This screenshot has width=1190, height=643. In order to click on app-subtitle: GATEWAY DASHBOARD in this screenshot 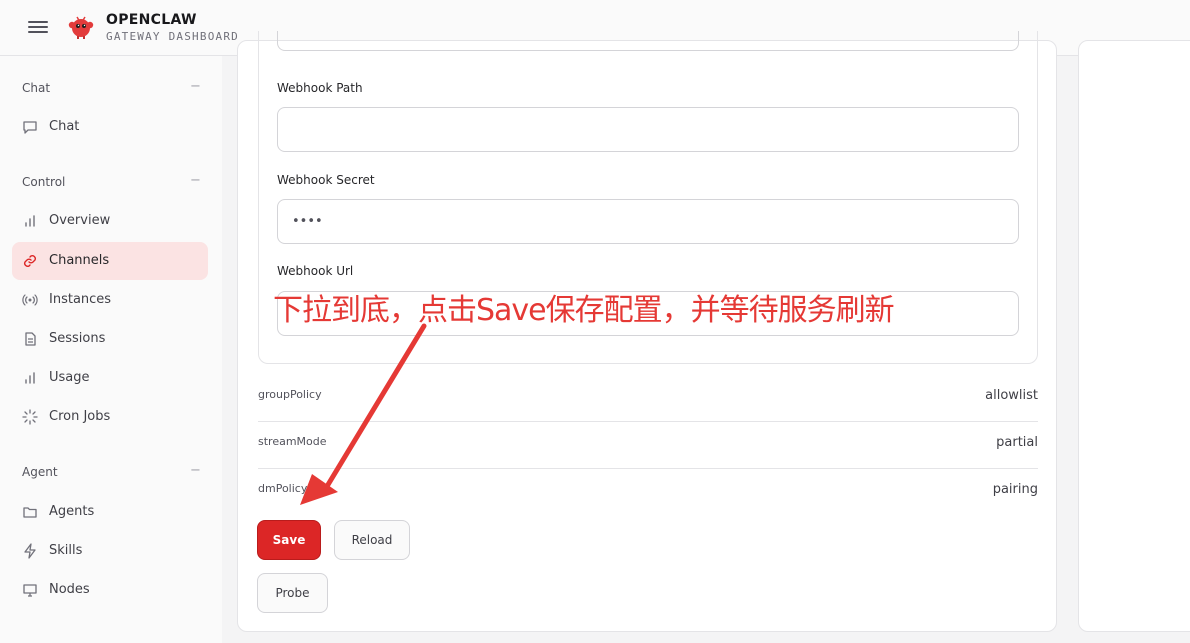, I will do `click(172, 36)`.